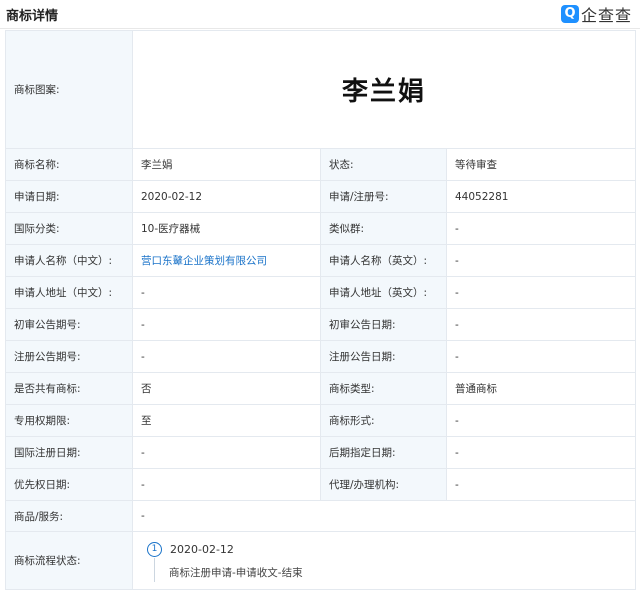  I want to click on brand-logo-group: Q 企查查, so click(596, 14).